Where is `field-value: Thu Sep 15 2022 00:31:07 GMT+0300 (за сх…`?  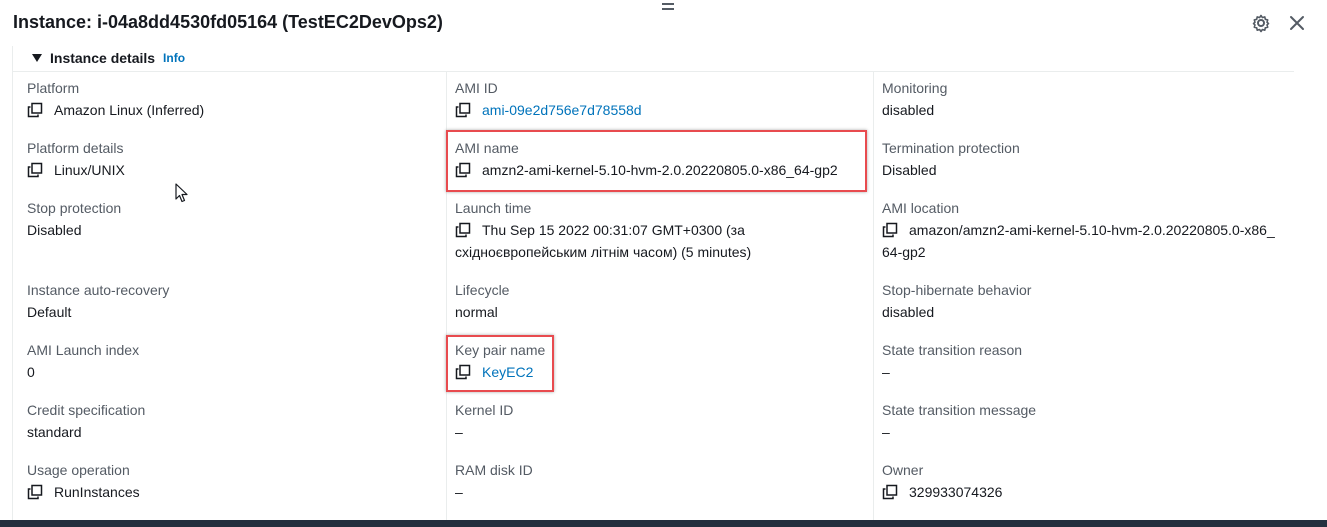
field-value: Thu Sep 15 2022 00:31:07 GMT+0300 (за сх… is located at coordinates (603, 241).